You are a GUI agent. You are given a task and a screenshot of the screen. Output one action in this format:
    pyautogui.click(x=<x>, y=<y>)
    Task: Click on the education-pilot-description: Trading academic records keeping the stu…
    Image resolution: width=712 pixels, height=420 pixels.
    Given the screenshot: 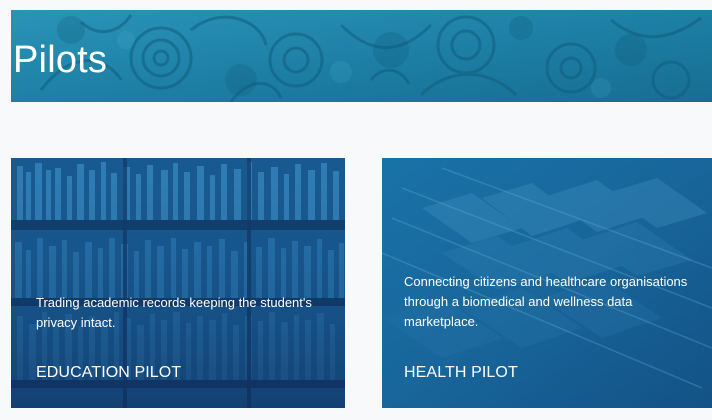 What is the action you would take?
    pyautogui.click(x=174, y=312)
    